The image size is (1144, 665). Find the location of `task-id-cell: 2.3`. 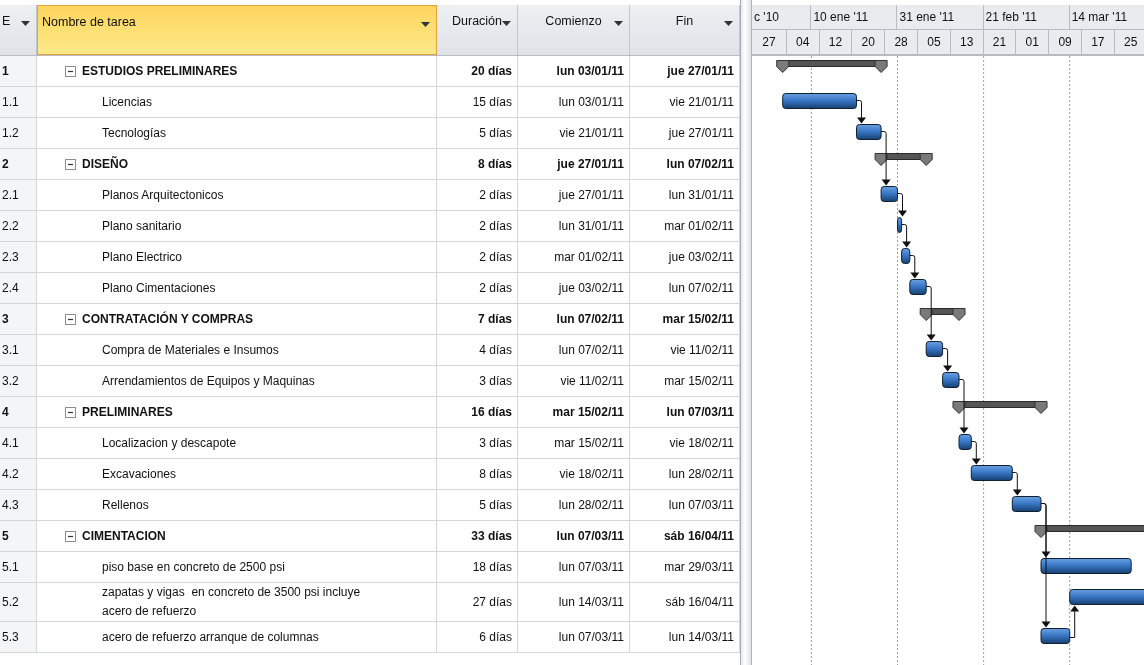

task-id-cell: 2.3 is located at coordinates (18, 257).